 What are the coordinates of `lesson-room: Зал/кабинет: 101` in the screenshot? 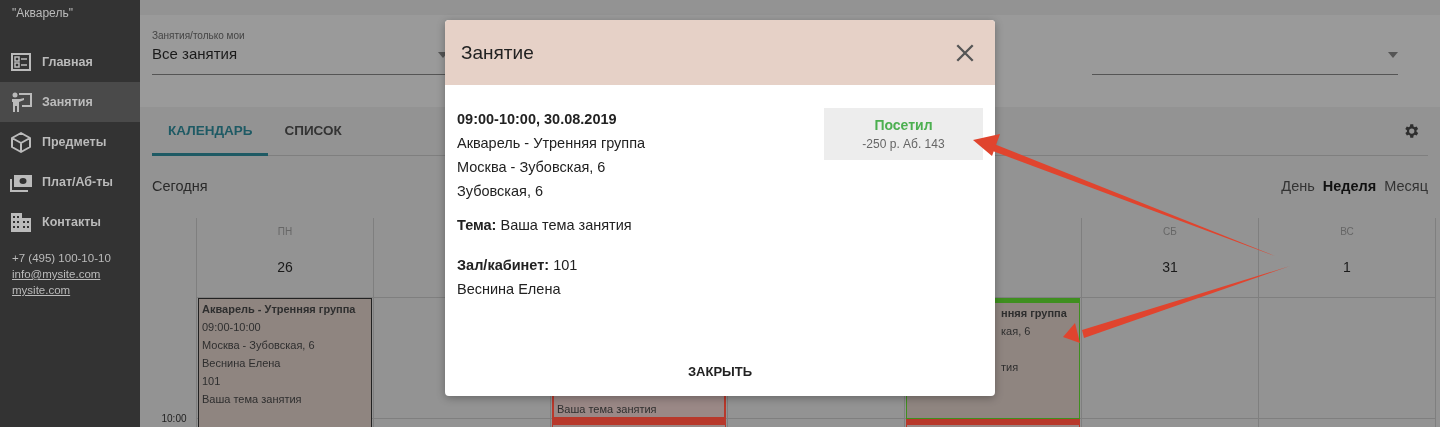 It's located at (517, 265).